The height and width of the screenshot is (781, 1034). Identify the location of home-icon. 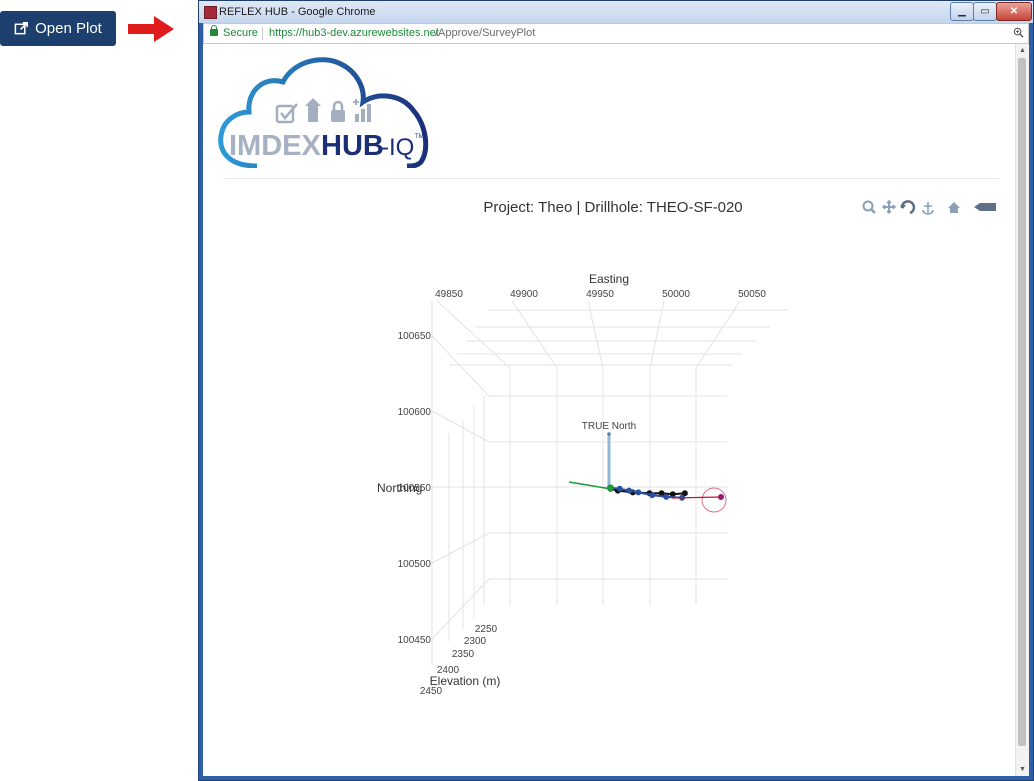
(954, 207).